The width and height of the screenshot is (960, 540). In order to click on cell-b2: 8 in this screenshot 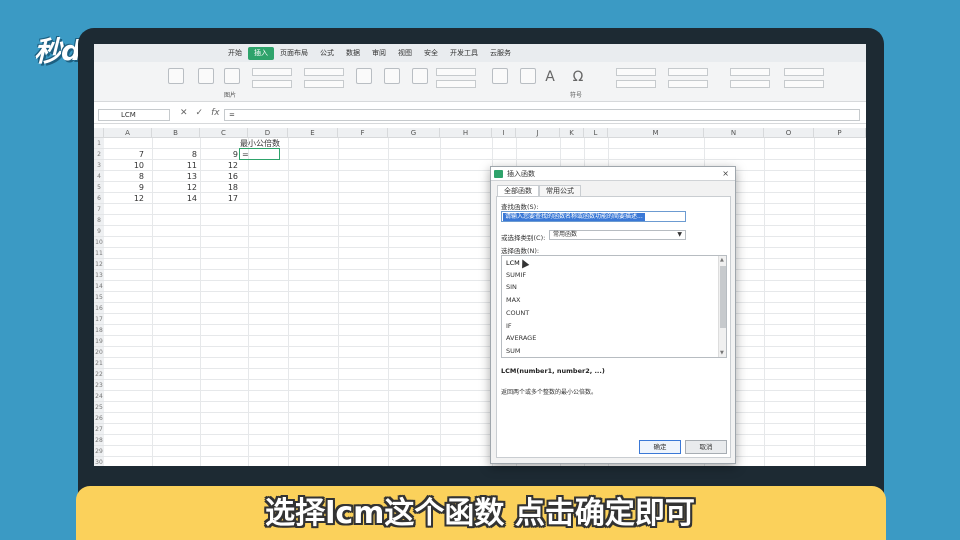, I will do `click(174, 154)`.